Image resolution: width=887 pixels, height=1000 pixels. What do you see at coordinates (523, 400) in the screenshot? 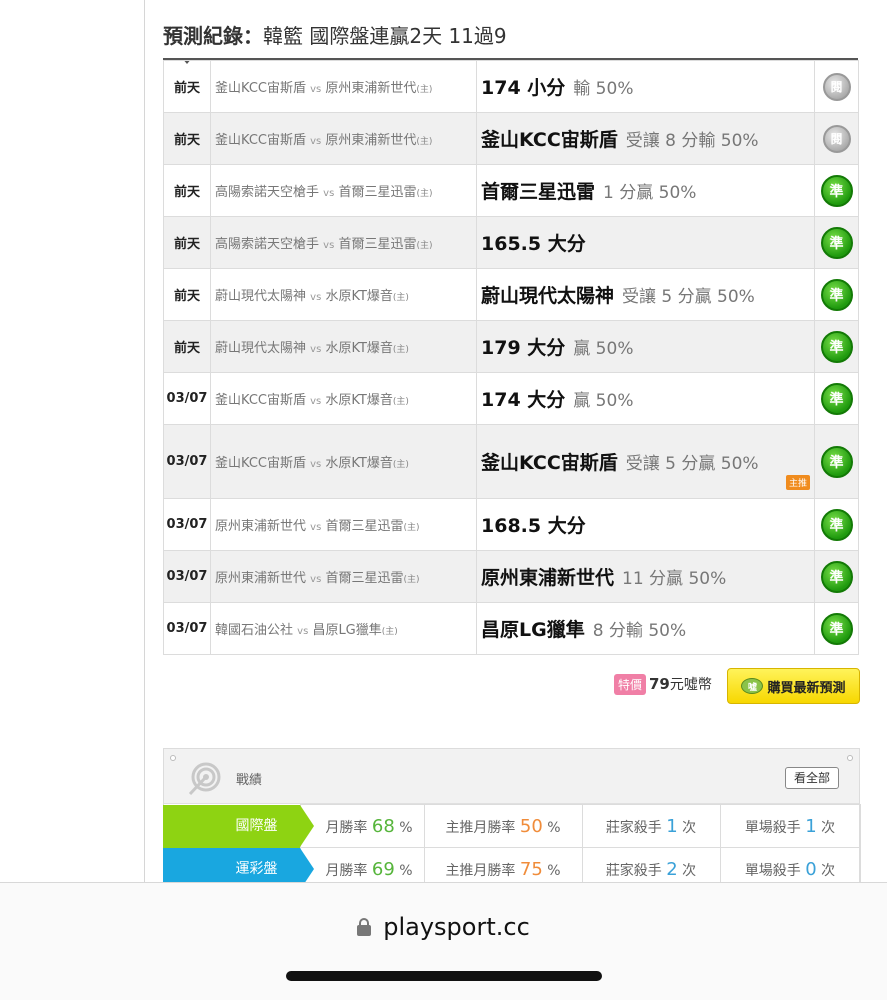
I see `pick-main: 174 大分` at bounding box center [523, 400].